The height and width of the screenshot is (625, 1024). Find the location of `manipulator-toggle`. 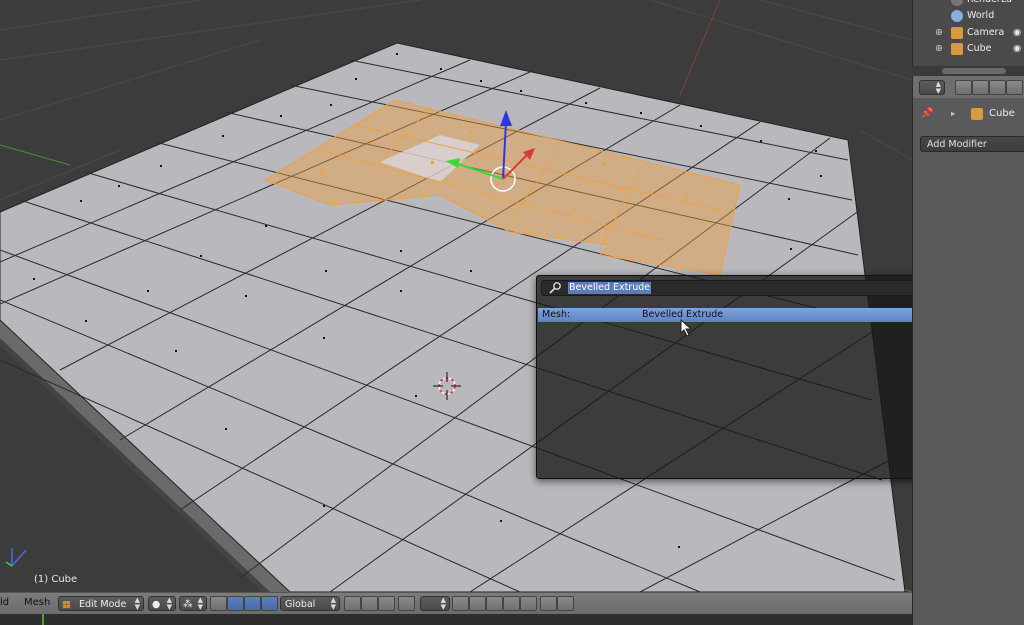

manipulator-toggle is located at coordinates (218, 603).